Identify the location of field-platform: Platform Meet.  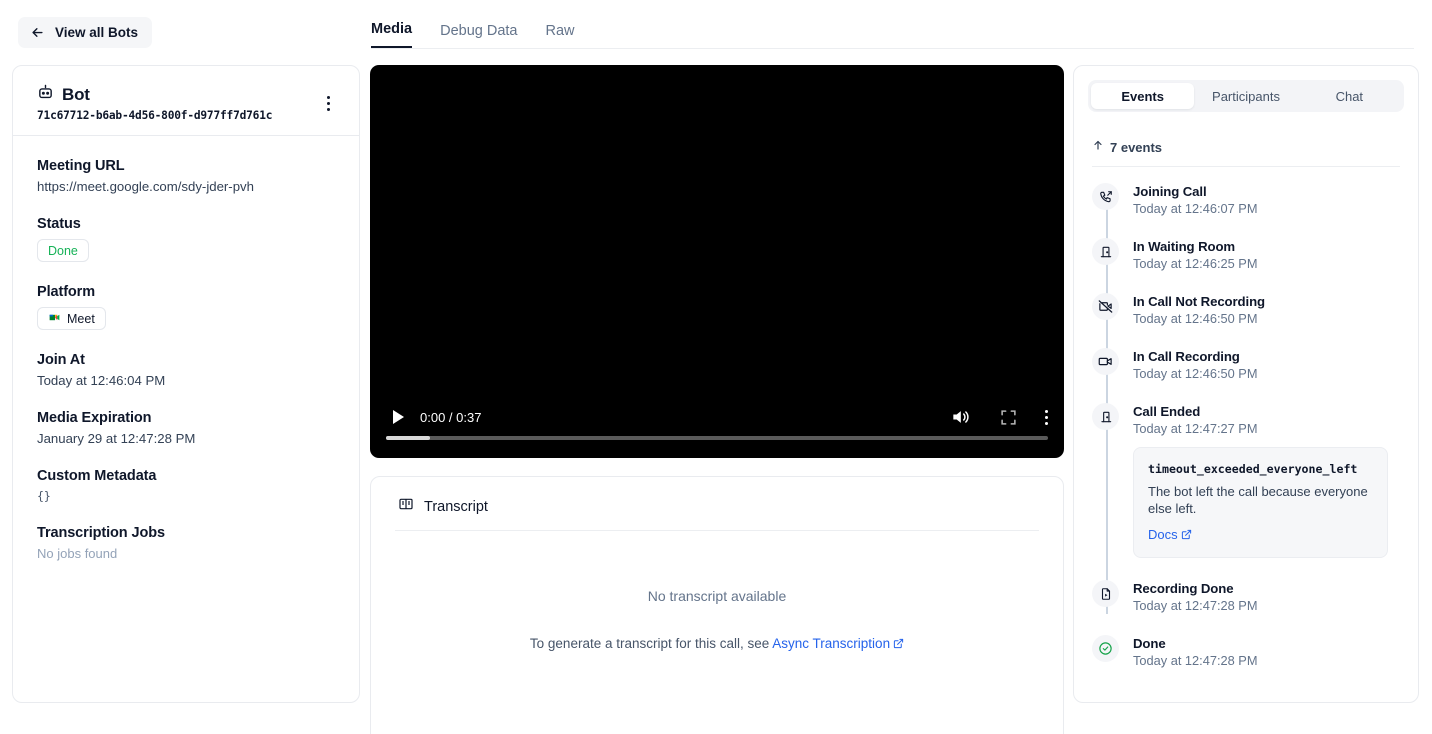
(186, 307).